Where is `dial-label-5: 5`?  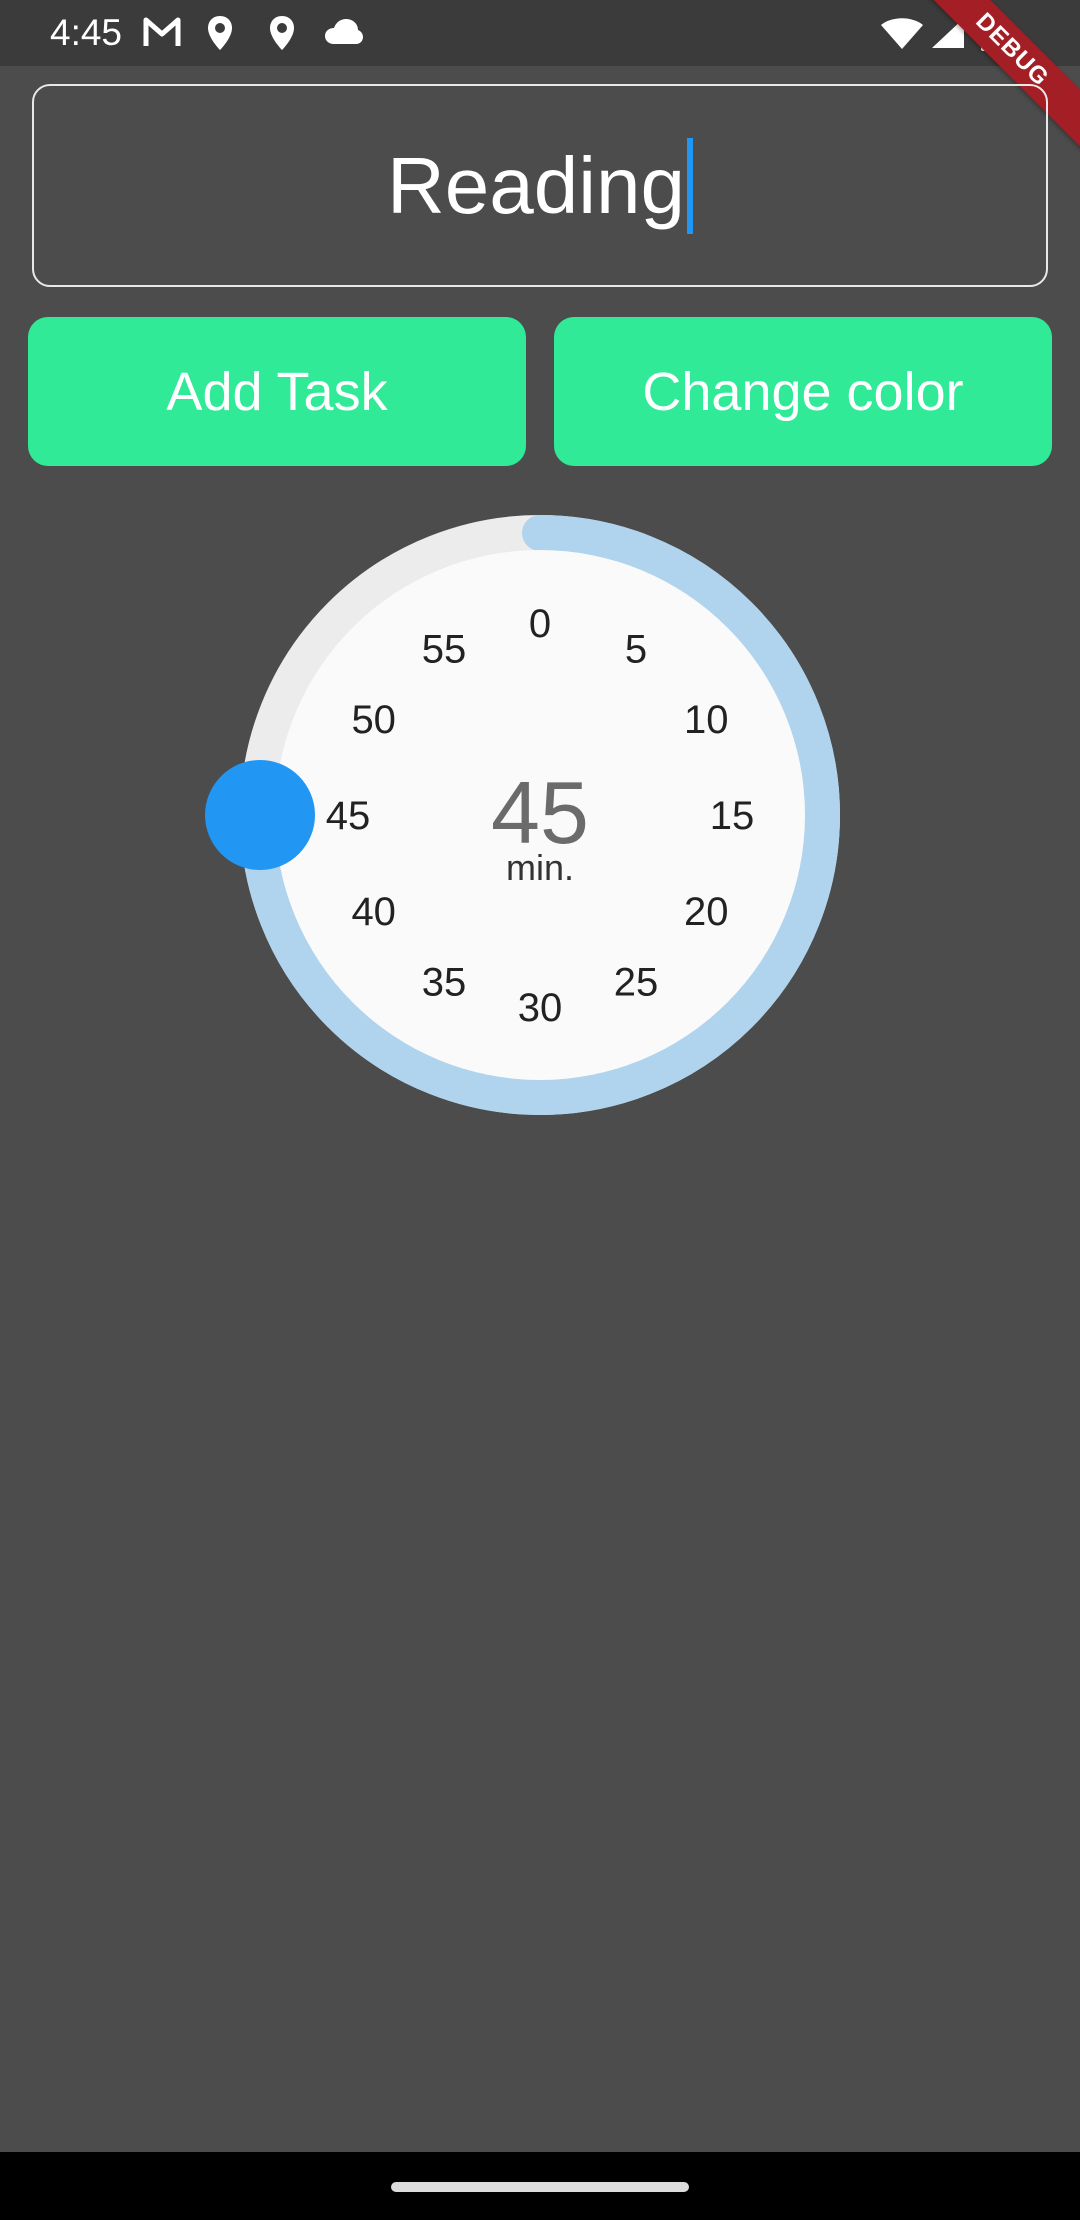 dial-label-5: 5 is located at coordinates (636, 650).